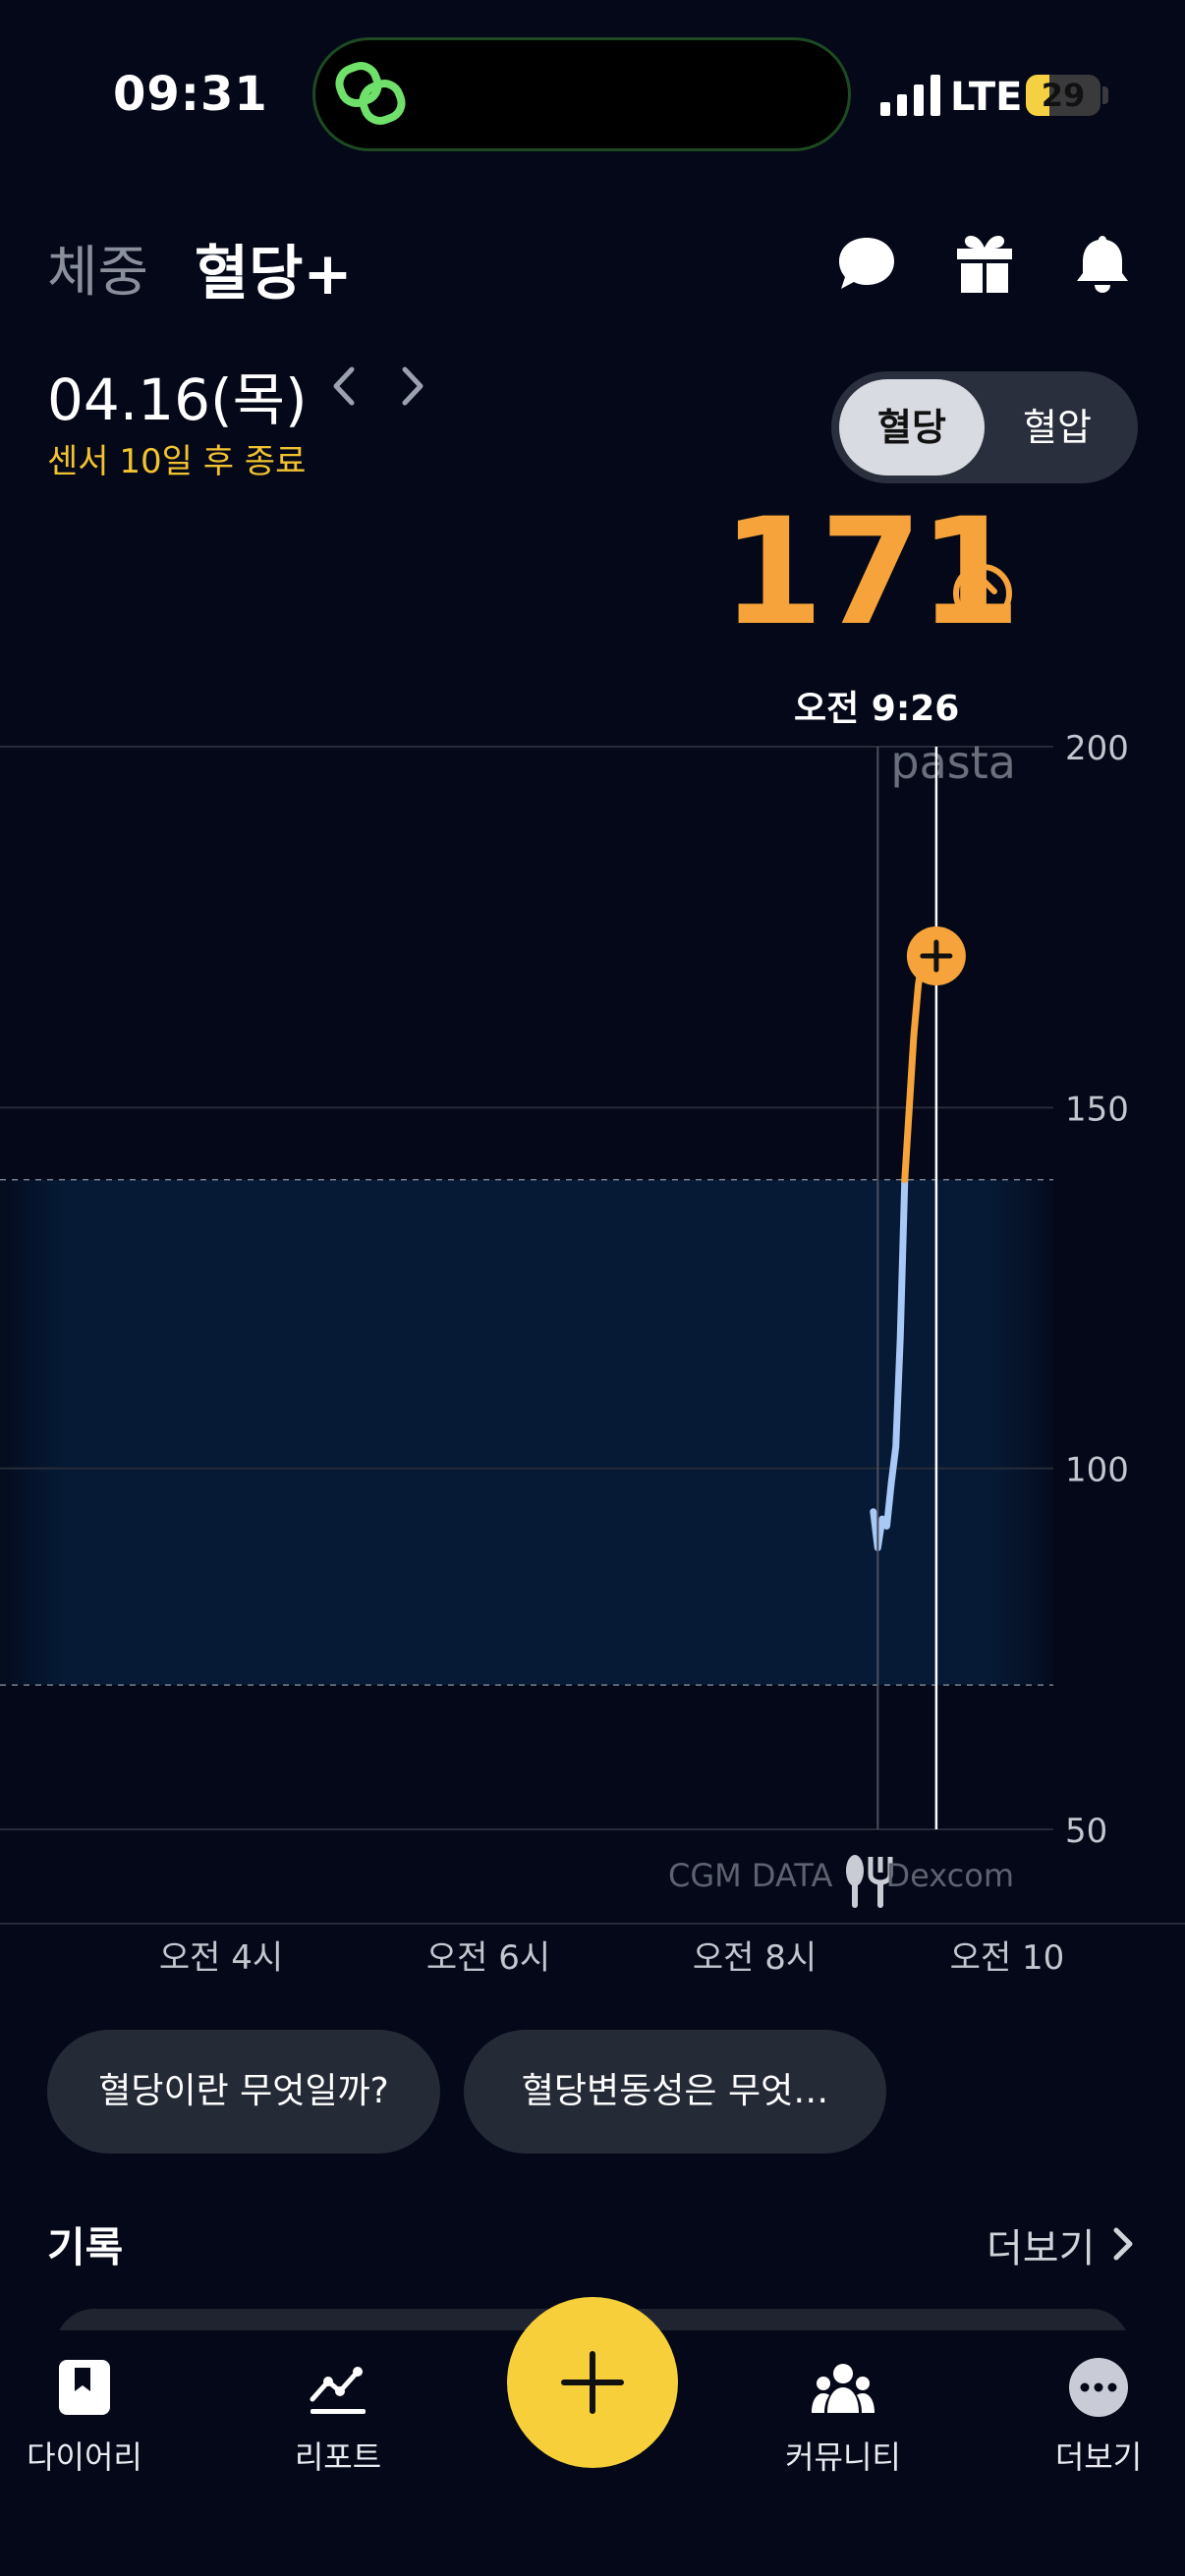 This screenshot has width=1185, height=2576. I want to click on sensor-expiry-note: 센서 10일 후 종료, so click(177, 461).